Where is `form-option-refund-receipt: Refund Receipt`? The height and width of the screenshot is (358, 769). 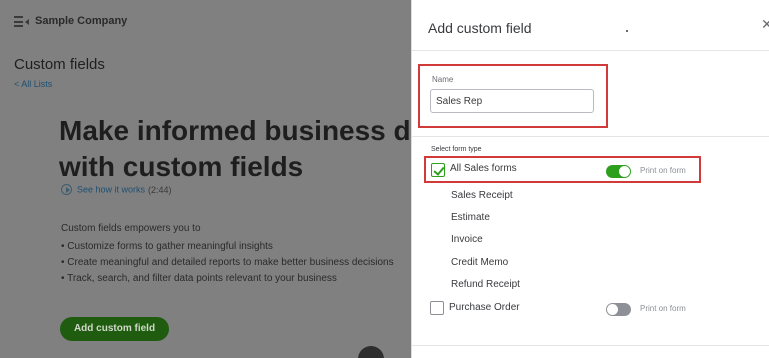 form-option-refund-receipt: Refund Receipt is located at coordinates (485, 284).